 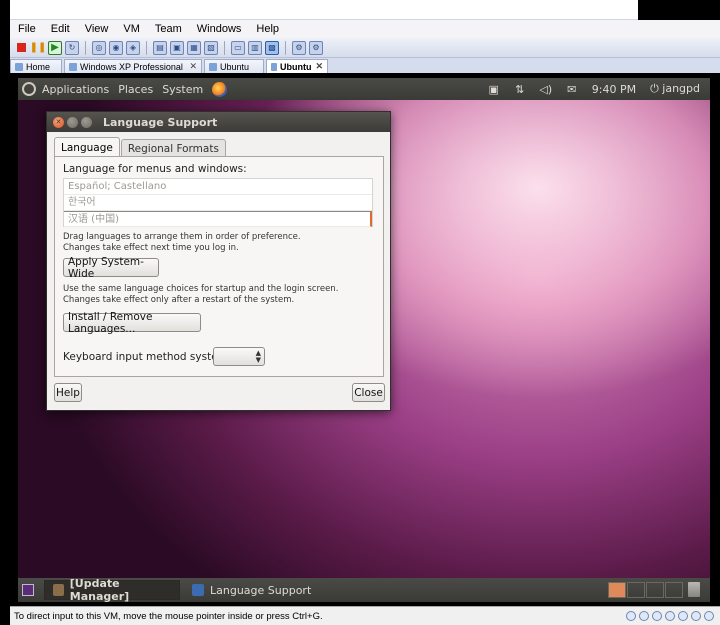 I want to click on suspend-button: ❚❚, so click(x=38, y=48).